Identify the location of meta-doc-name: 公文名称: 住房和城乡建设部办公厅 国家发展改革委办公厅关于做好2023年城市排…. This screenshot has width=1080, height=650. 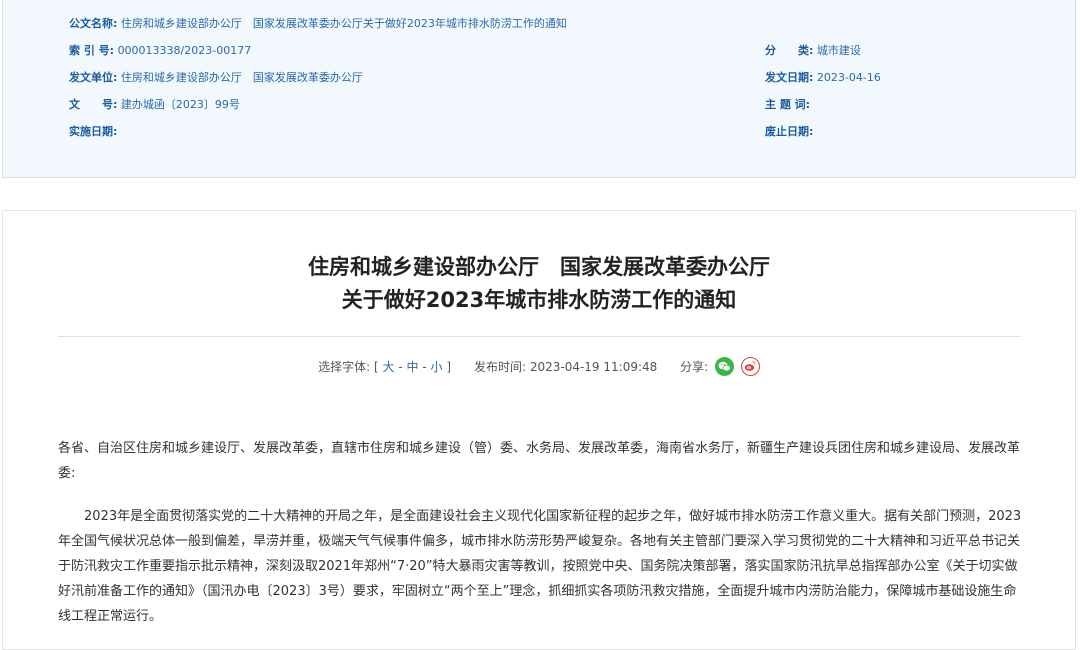
(318, 24).